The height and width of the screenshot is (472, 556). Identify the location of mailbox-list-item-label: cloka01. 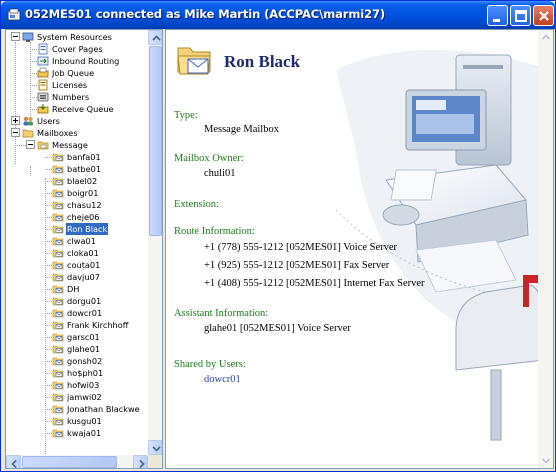
(83, 253).